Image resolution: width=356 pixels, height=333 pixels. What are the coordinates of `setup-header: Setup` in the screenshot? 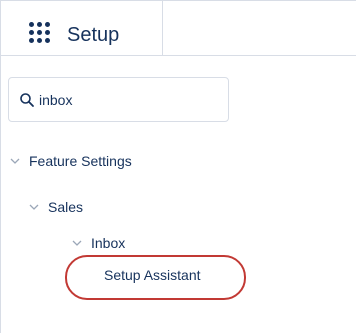 It's located at (82, 28).